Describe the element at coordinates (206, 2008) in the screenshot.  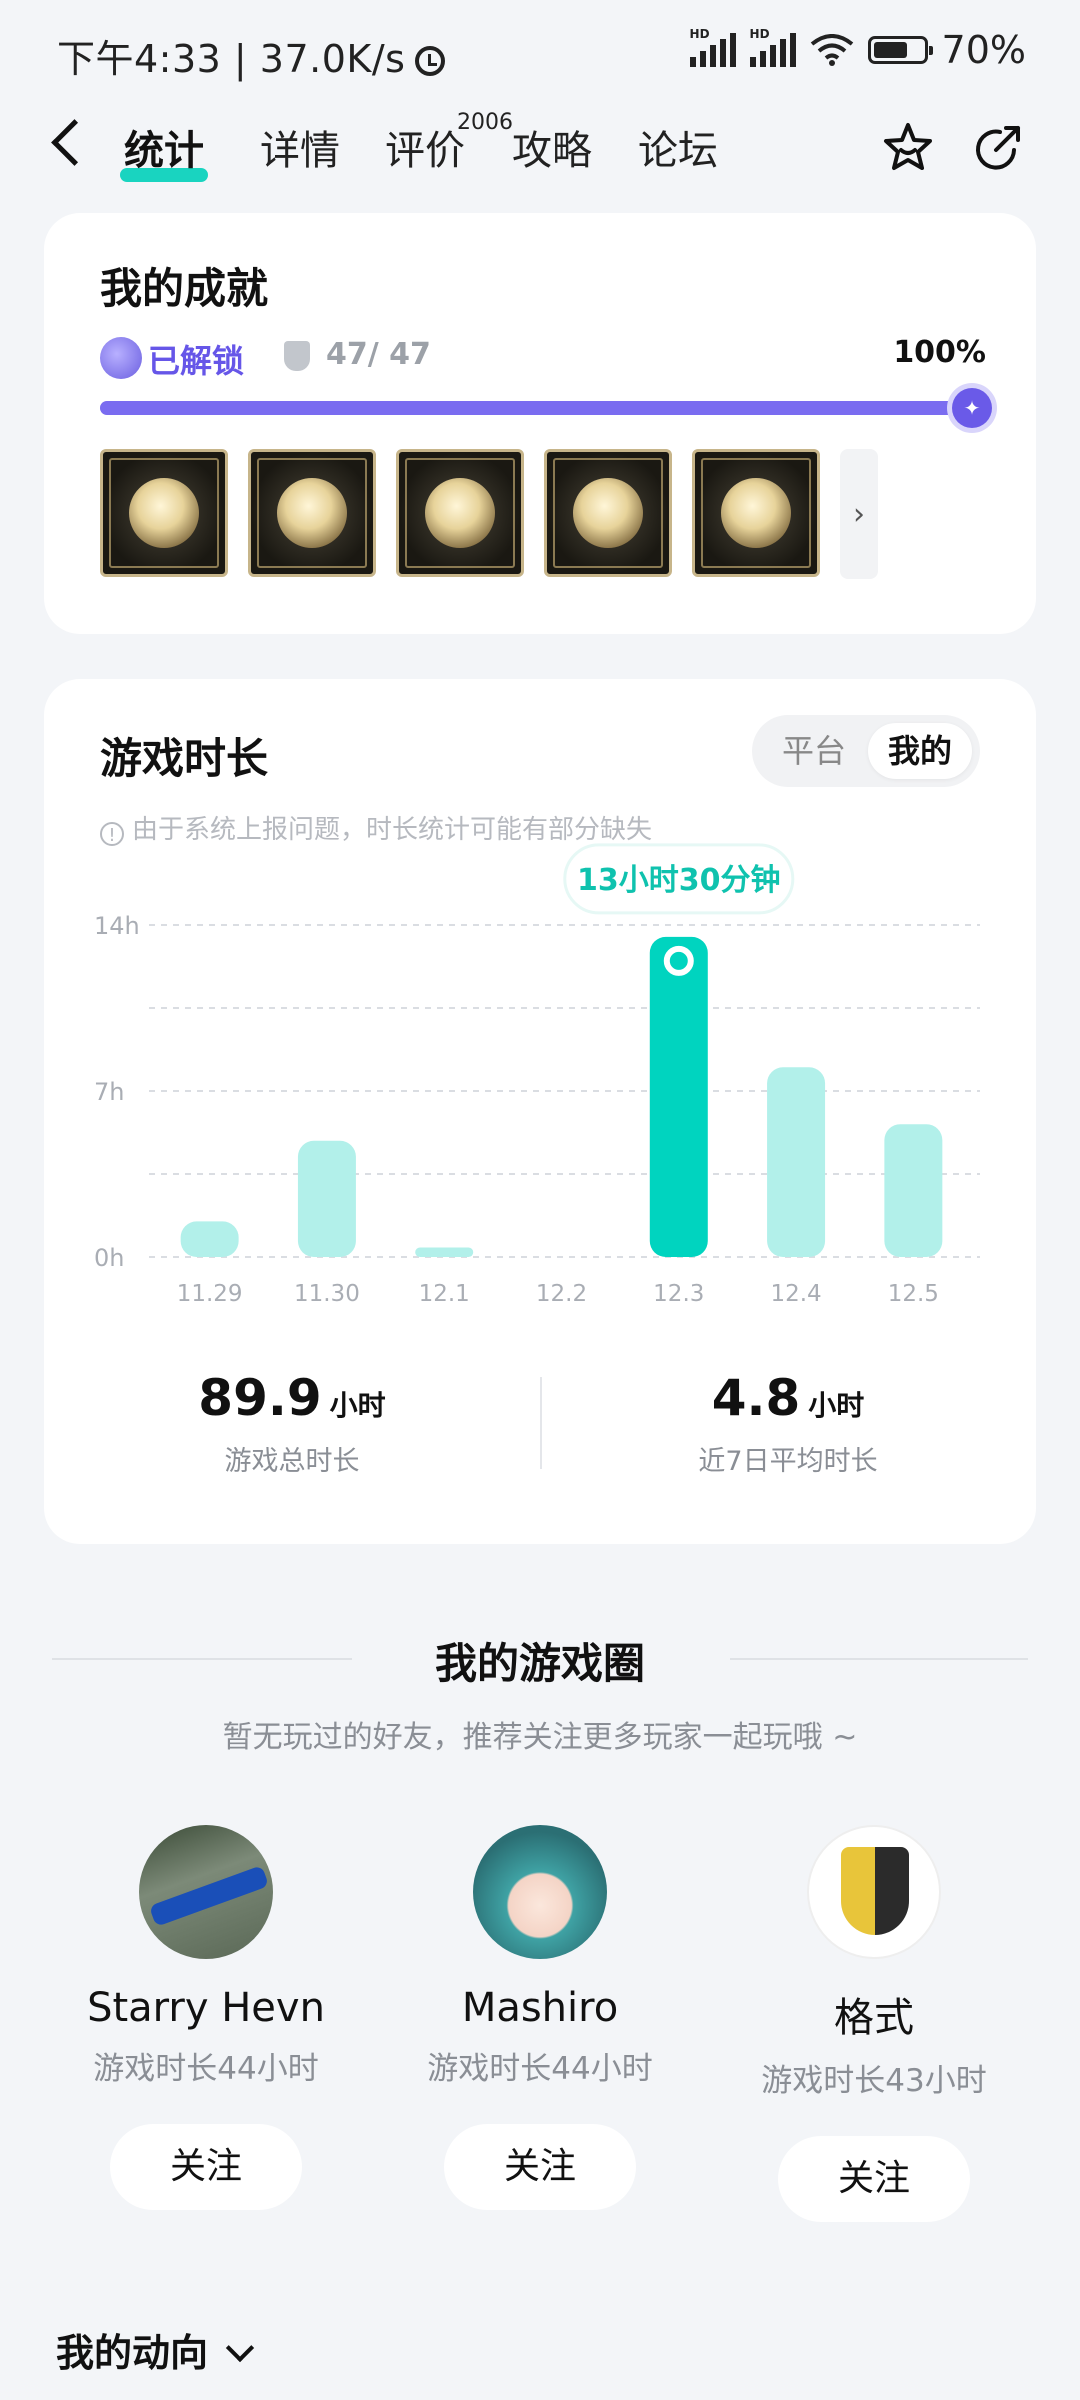
I see `friend-name: Starry Hevn` at that location.